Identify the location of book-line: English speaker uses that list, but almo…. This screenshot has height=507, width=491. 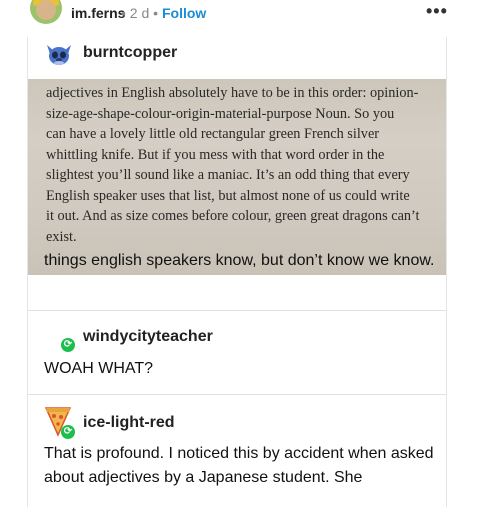
(228, 195).